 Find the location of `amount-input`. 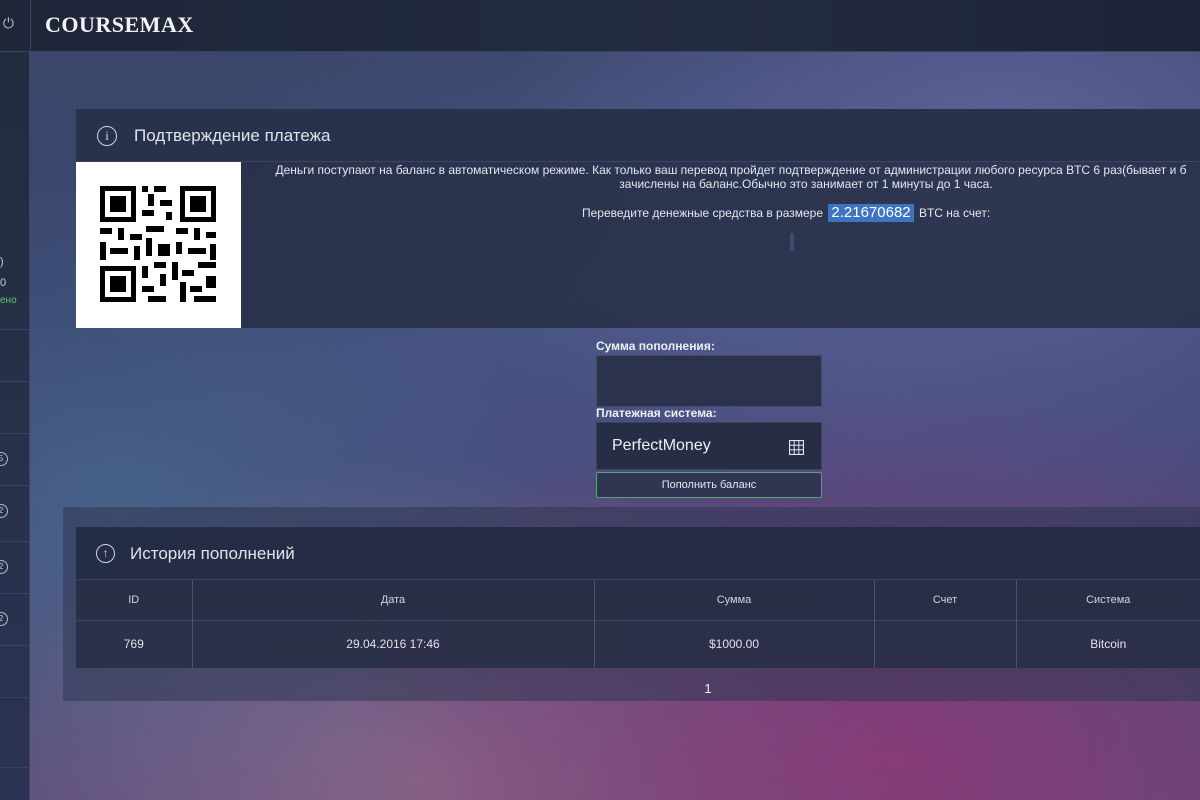

amount-input is located at coordinates (709, 381).